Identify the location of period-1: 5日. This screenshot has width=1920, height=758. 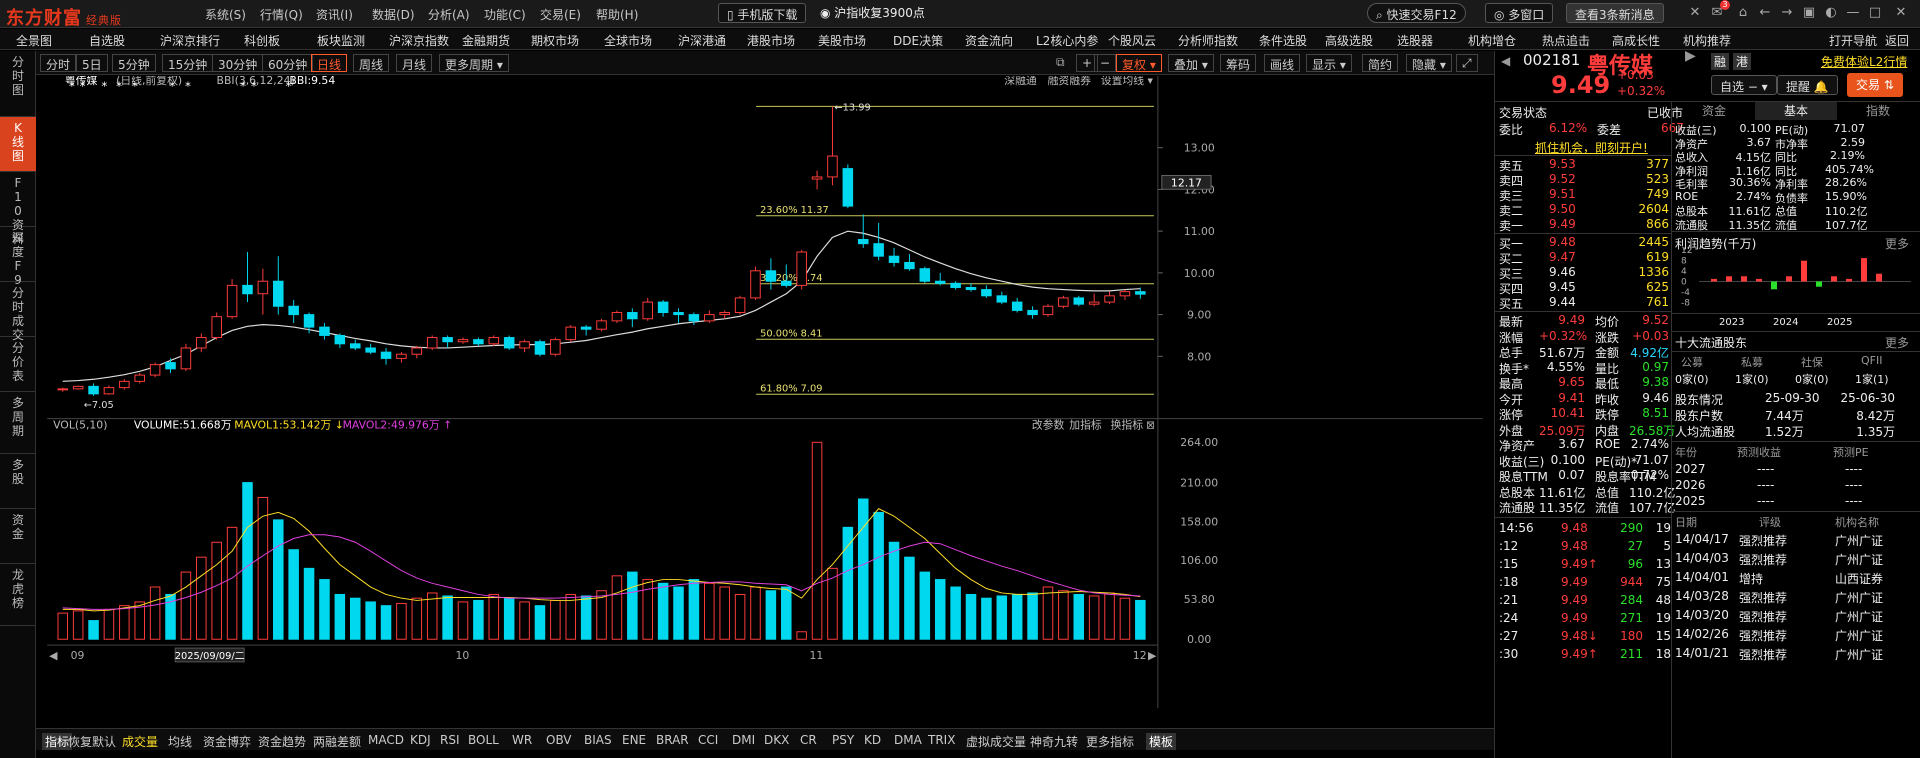
(92, 63).